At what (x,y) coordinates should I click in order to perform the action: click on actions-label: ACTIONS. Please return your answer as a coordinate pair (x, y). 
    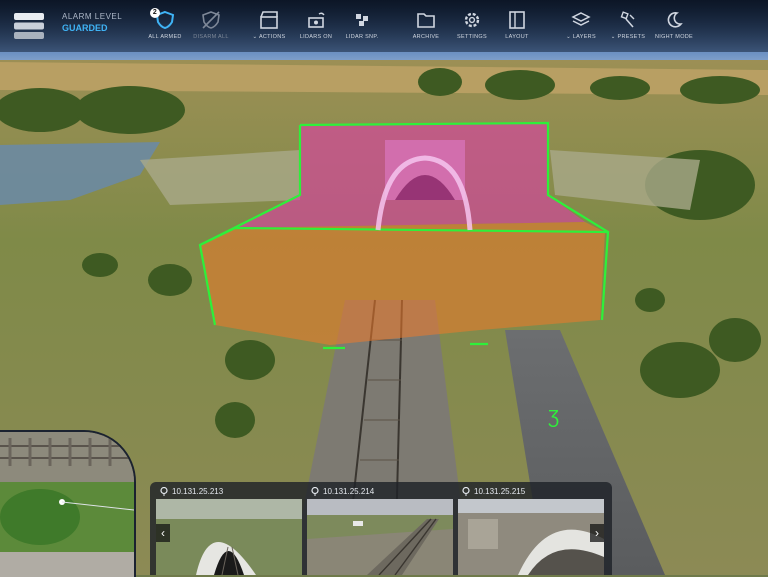
    Looking at the image, I should click on (272, 37).